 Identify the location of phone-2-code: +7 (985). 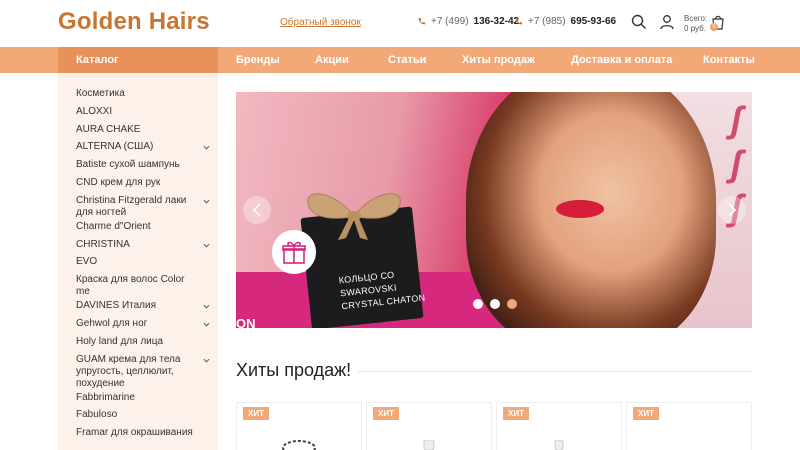
(547, 21).